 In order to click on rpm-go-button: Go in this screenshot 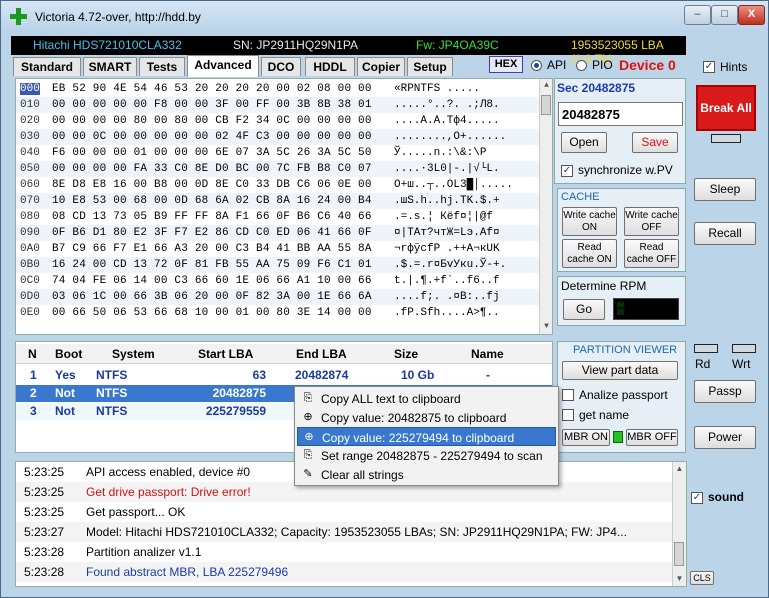, I will do `click(584, 309)`.